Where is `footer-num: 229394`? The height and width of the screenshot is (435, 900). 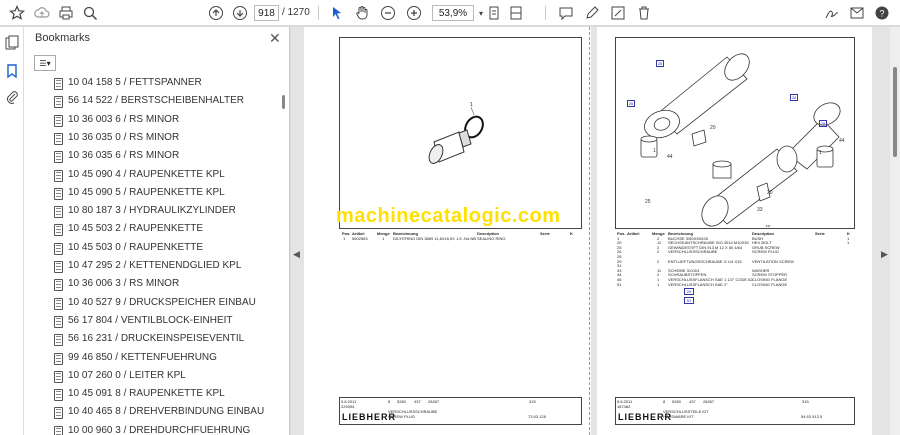
footer-num: 229394 is located at coordinates (348, 406).